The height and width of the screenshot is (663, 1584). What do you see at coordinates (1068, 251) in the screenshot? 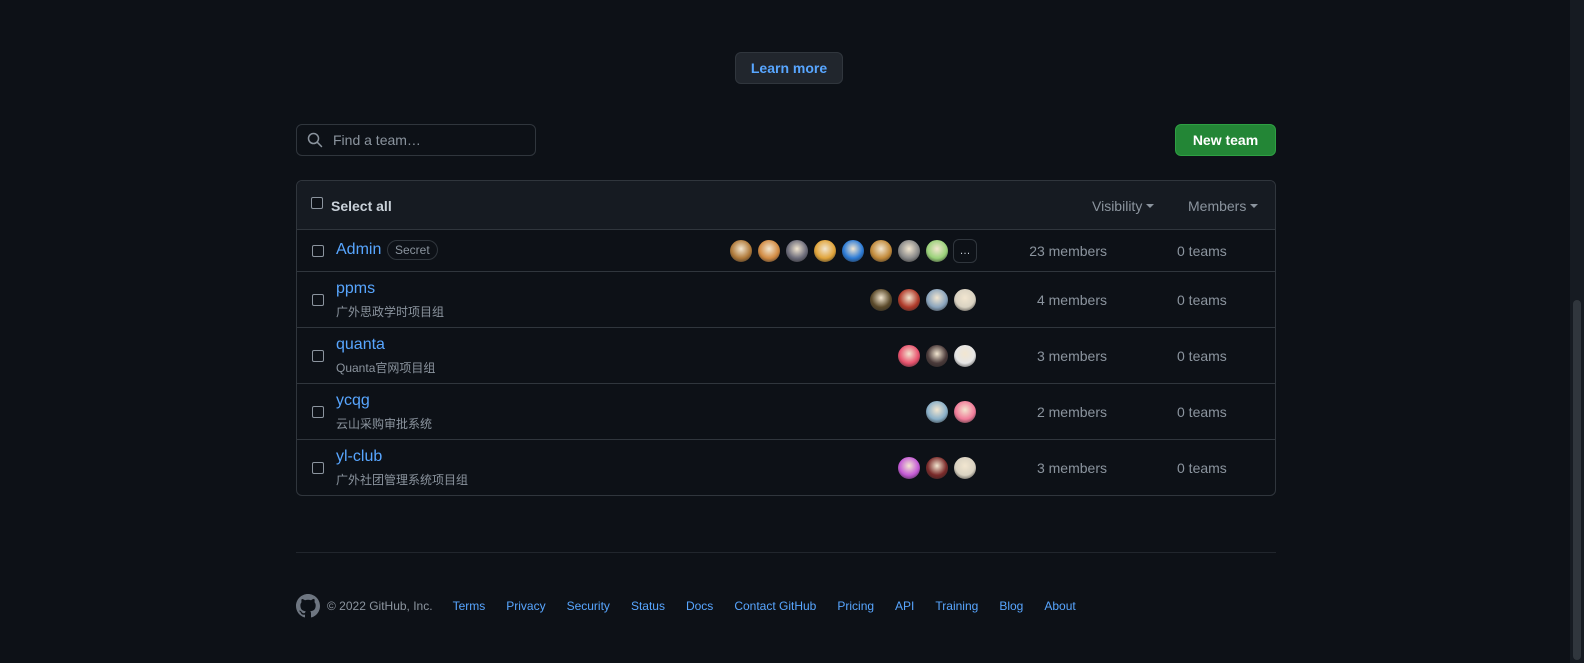
I see `members-count-link: 23 members` at bounding box center [1068, 251].